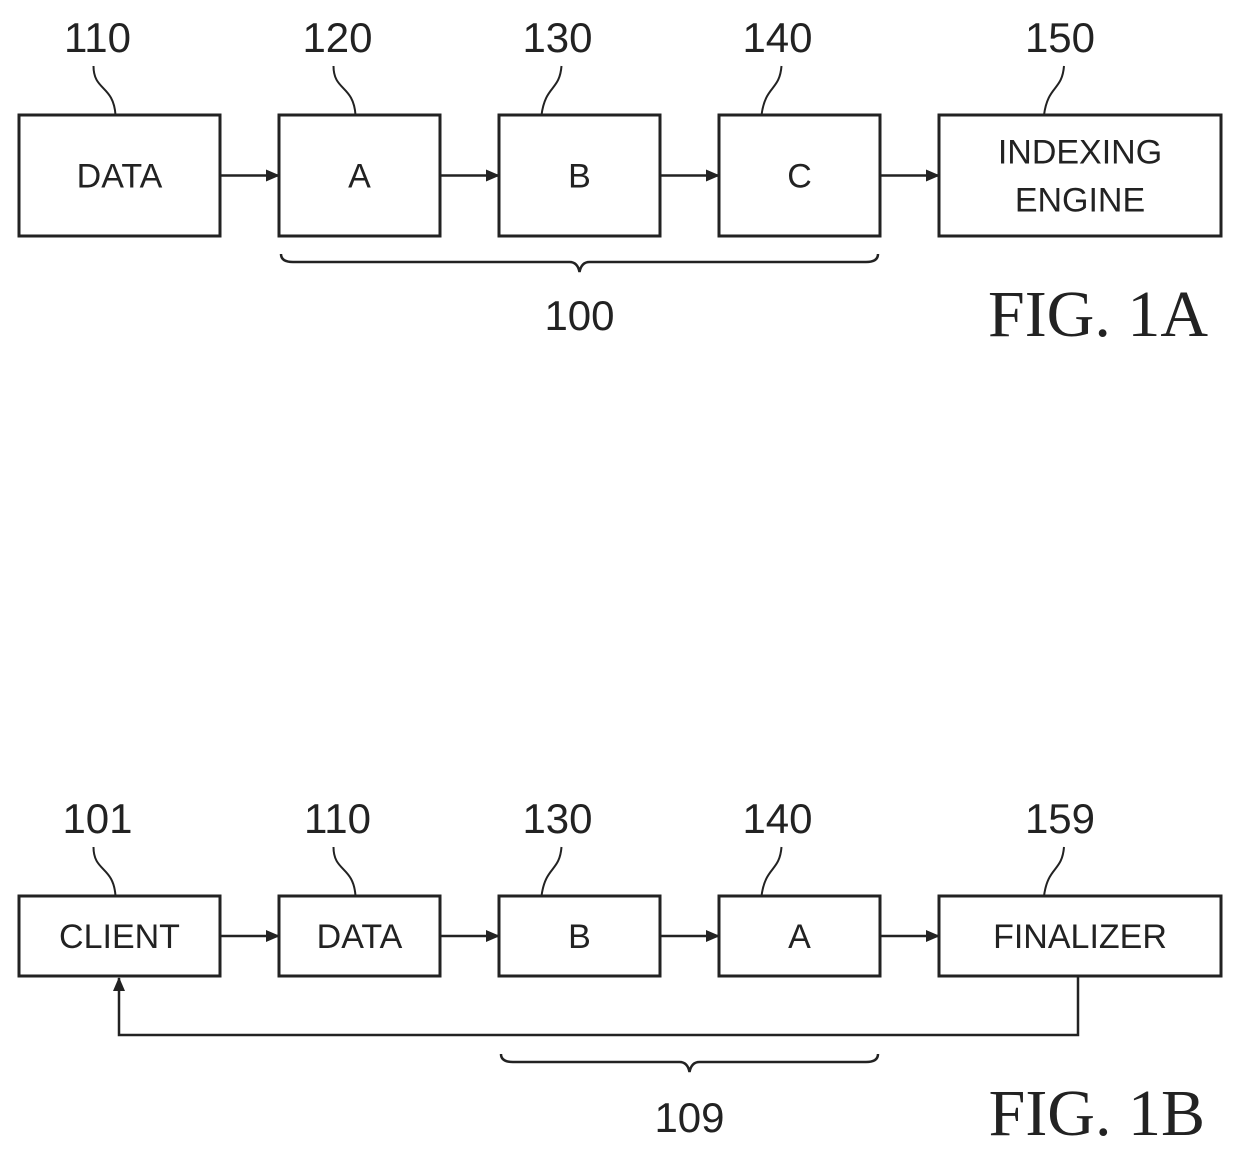 The image size is (1240, 1154). I want to click on block-label: CLIENT, so click(119, 937).